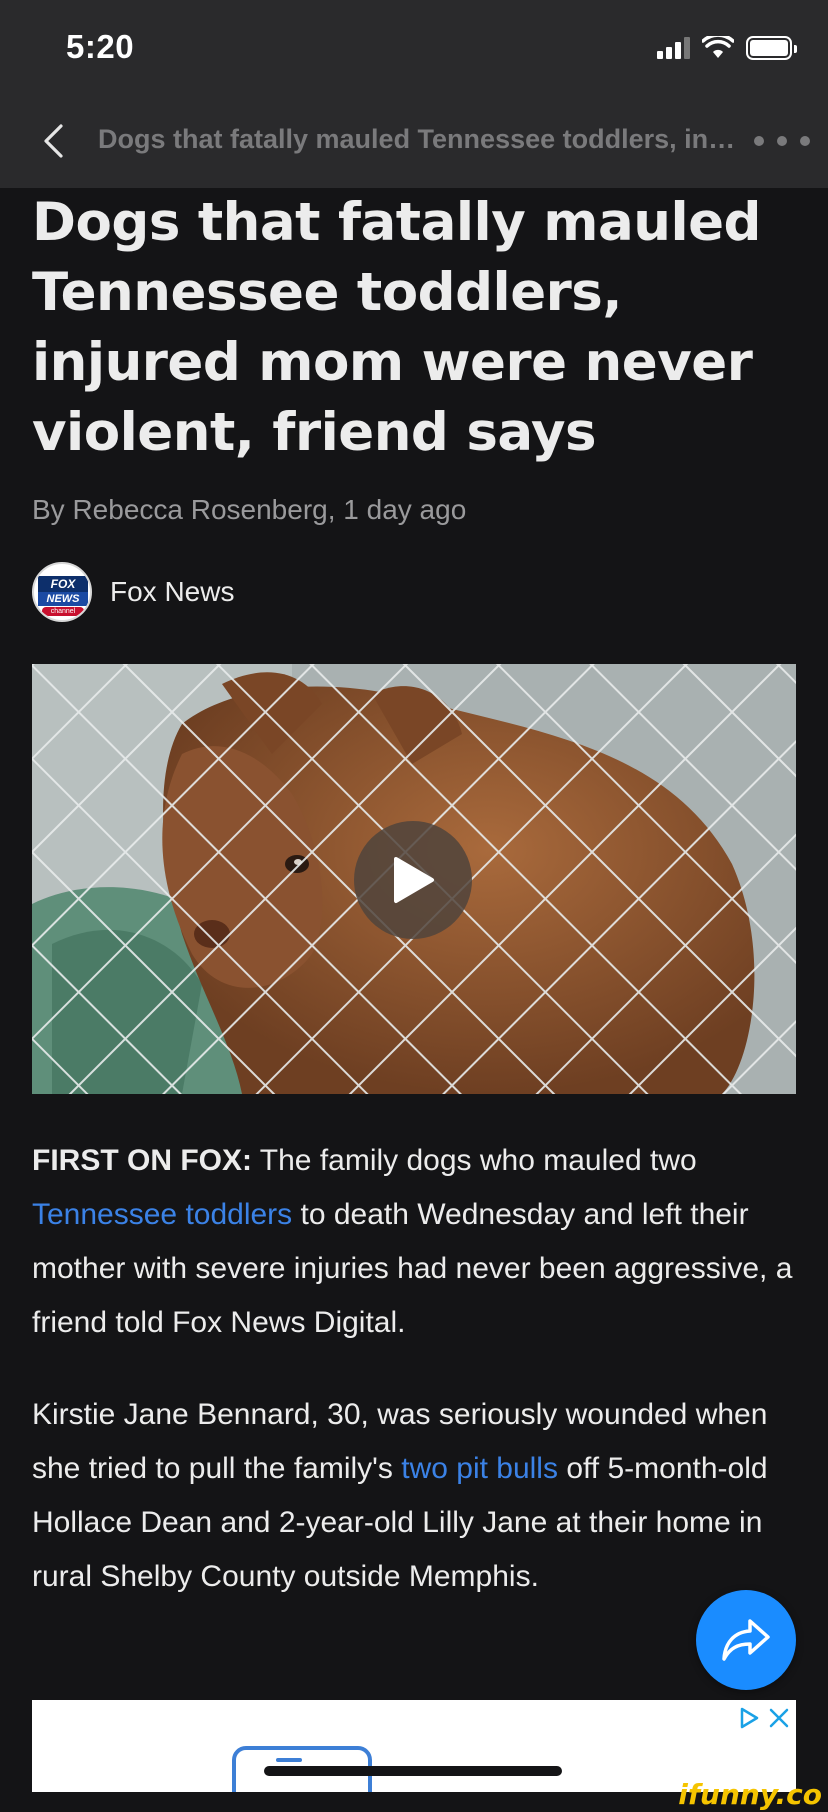 This screenshot has height=1812, width=828. I want to click on status-time: 5:20, so click(100, 46).